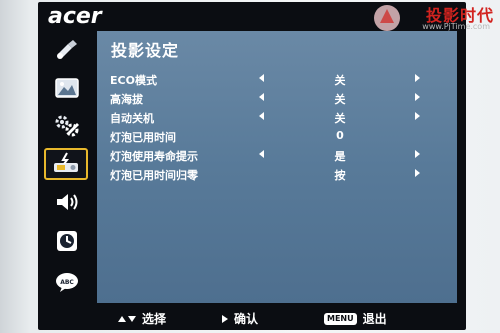 Image resolution: width=500 pixels, height=333 pixels. What do you see at coordinates (277, 78) in the screenshot?
I see `setting-row-eco-mode: ECO模式 关` at bounding box center [277, 78].